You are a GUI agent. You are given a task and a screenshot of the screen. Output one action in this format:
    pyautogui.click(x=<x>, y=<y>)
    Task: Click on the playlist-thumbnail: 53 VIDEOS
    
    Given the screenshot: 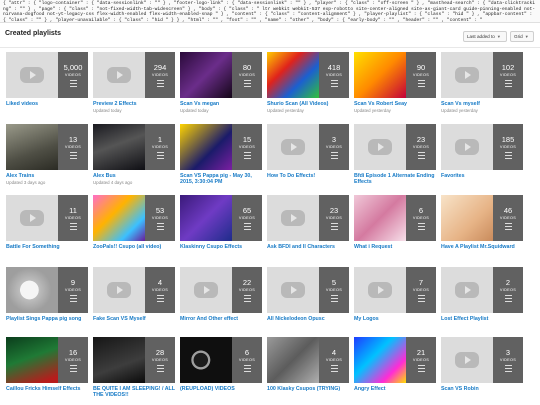 What is the action you would take?
    pyautogui.click(x=134, y=218)
    